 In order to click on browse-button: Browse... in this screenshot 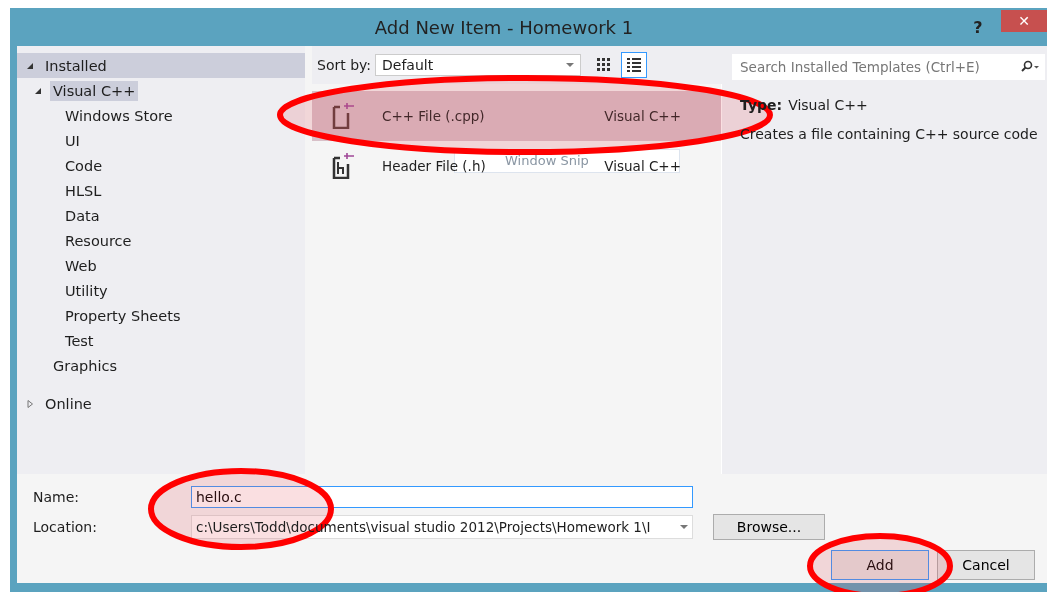, I will do `click(769, 527)`.